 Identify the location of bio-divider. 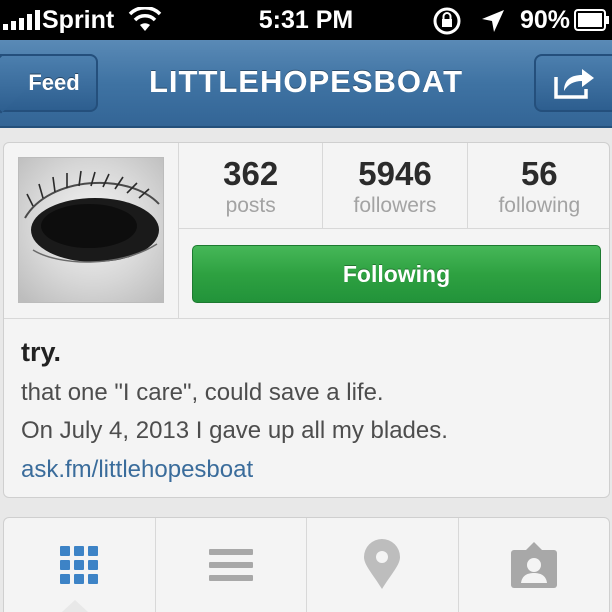
(306, 318).